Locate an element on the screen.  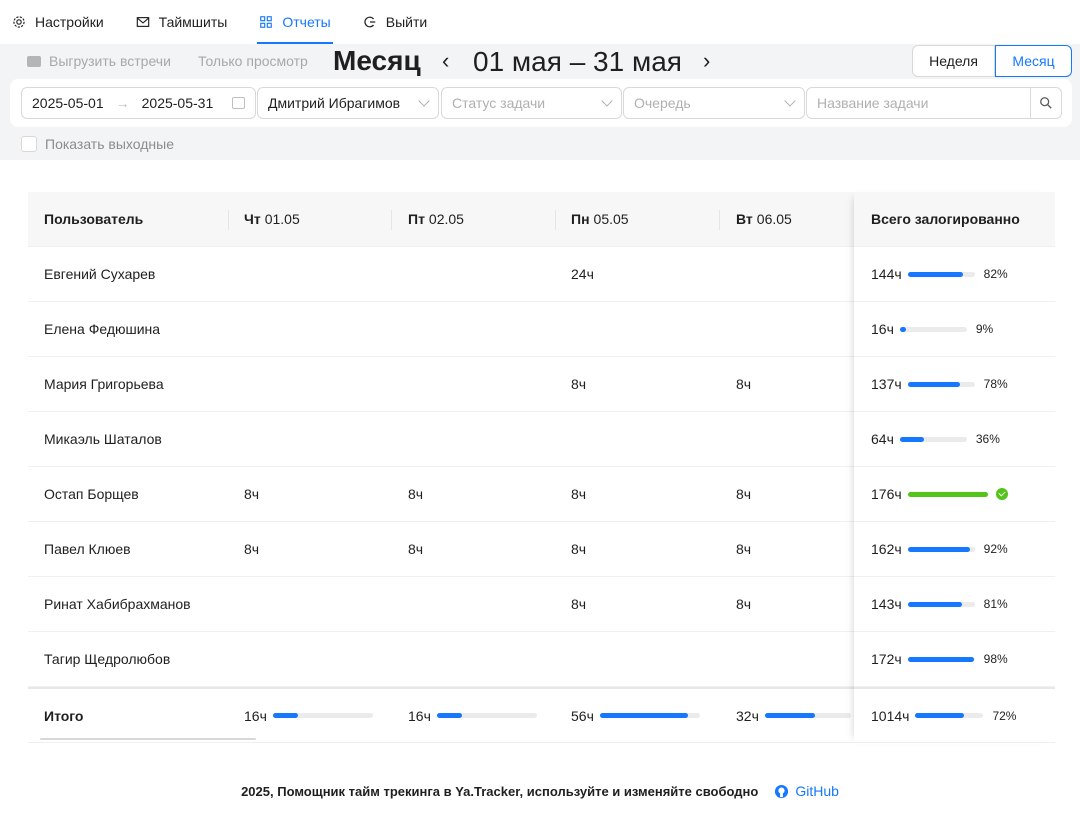
header-user: Пользователь is located at coordinates (93, 219).